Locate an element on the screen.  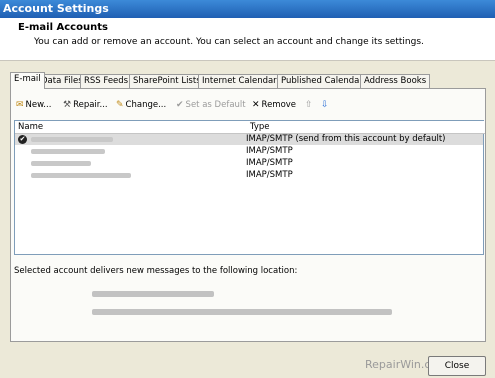
repair-icon: ⚒ is located at coordinates (67, 105).